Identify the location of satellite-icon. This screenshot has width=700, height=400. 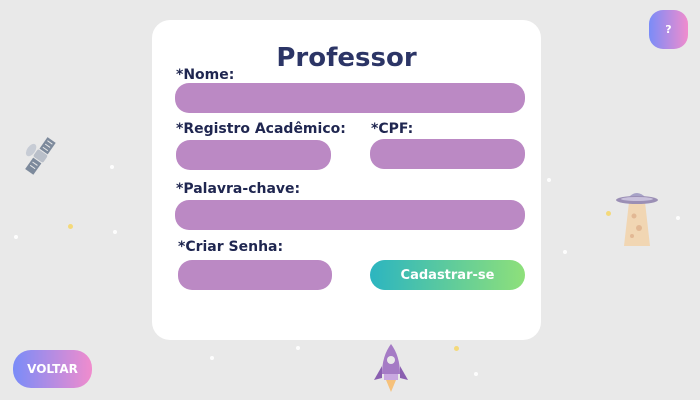
(40, 156).